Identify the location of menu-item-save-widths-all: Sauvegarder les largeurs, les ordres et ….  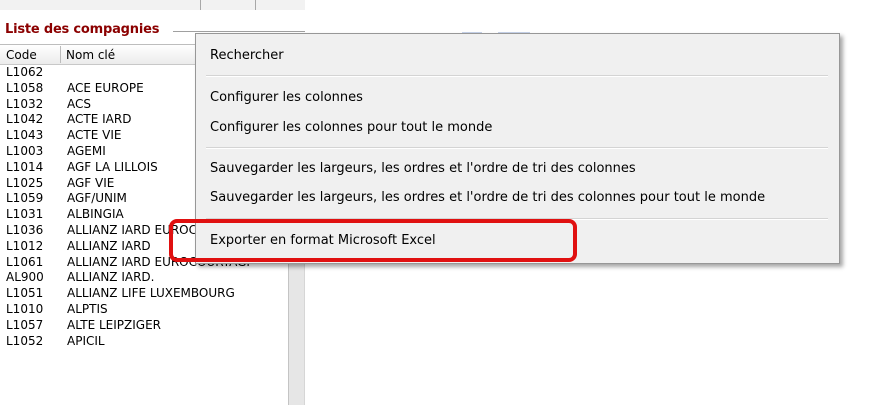
(487, 197).